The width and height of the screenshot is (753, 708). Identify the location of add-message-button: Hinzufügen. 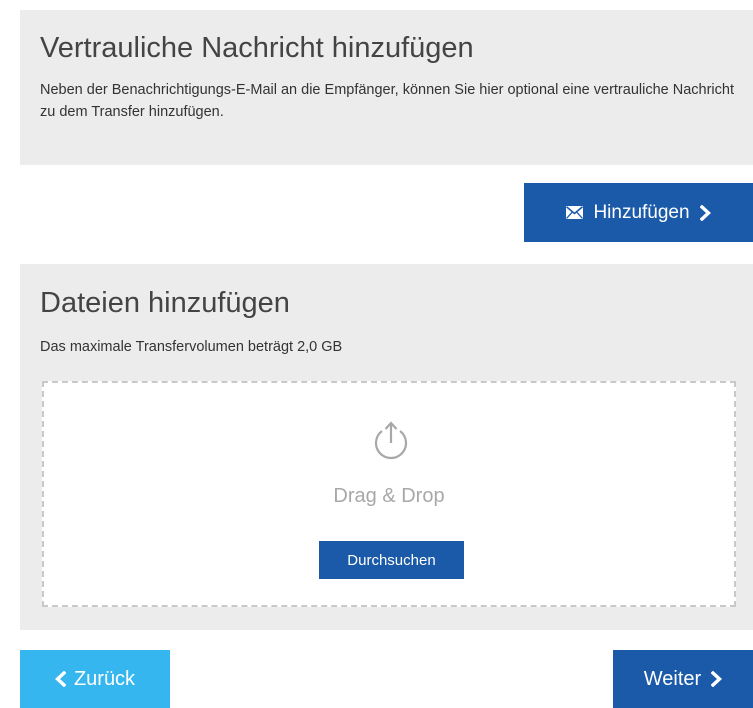
(638, 212).